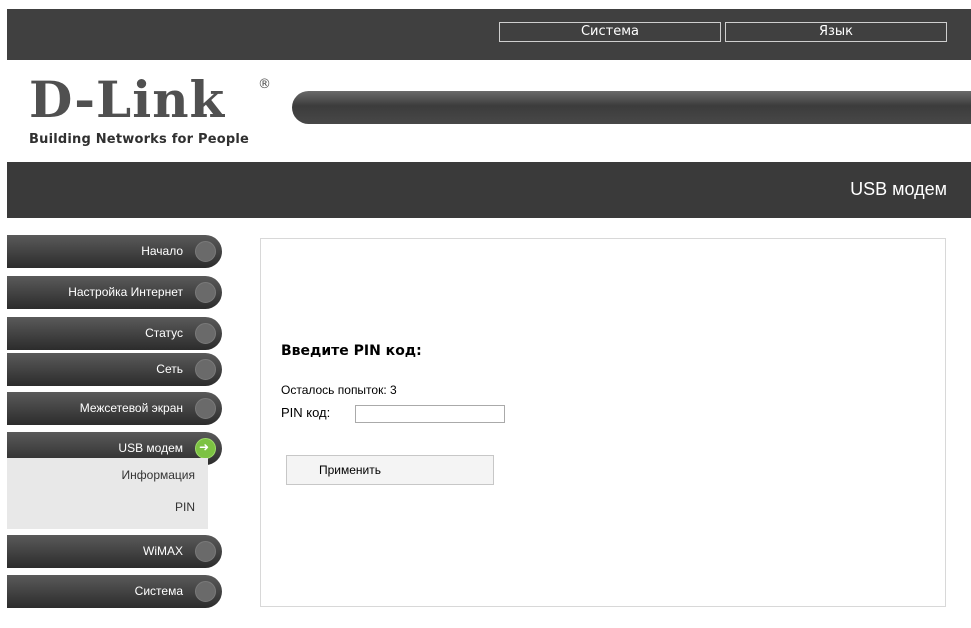  Describe the element at coordinates (169, 369) in the screenshot. I see `sidebar-item-label: Сеть` at that location.